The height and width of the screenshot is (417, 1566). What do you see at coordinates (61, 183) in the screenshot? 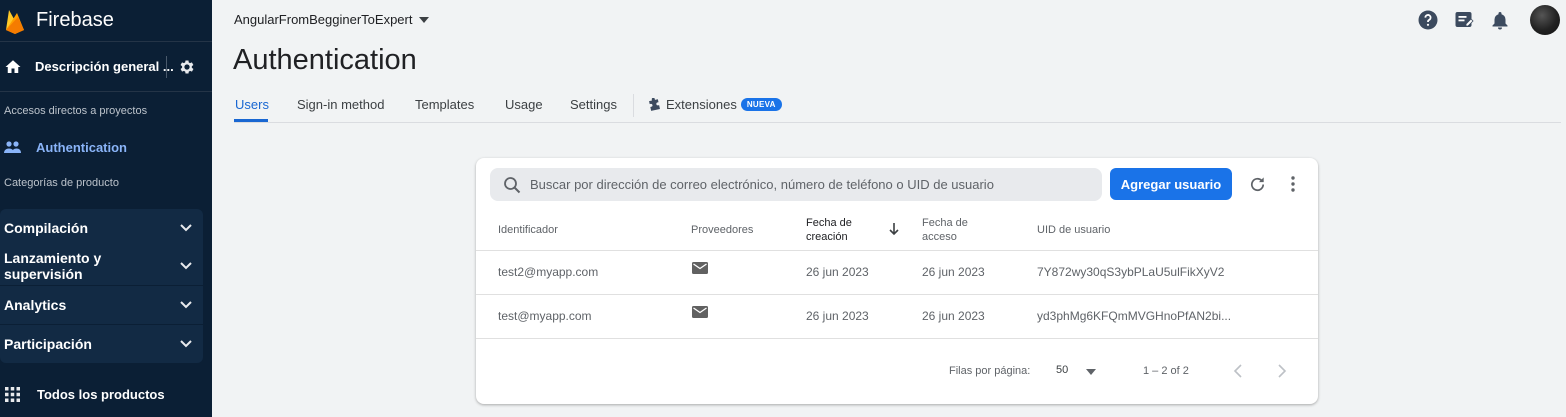
I see `categories-section-label: Categorías de producto` at bounding box center [61, 183].